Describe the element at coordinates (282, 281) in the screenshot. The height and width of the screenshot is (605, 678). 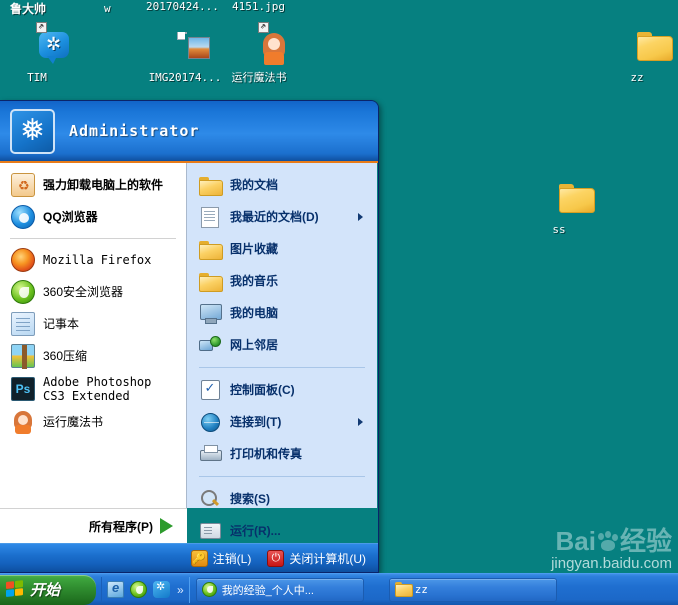
I see `start-item-my-music: 我的音乐` at that location.